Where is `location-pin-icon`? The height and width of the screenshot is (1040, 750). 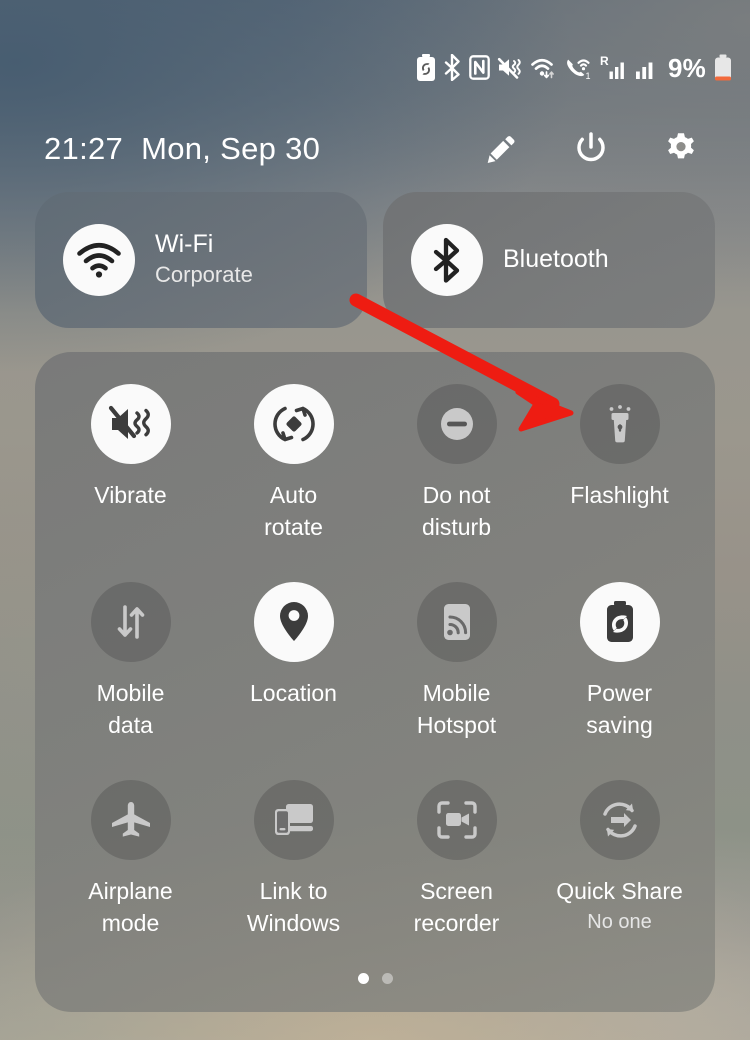 location-pin-icon is located at coordinates (293, 621).